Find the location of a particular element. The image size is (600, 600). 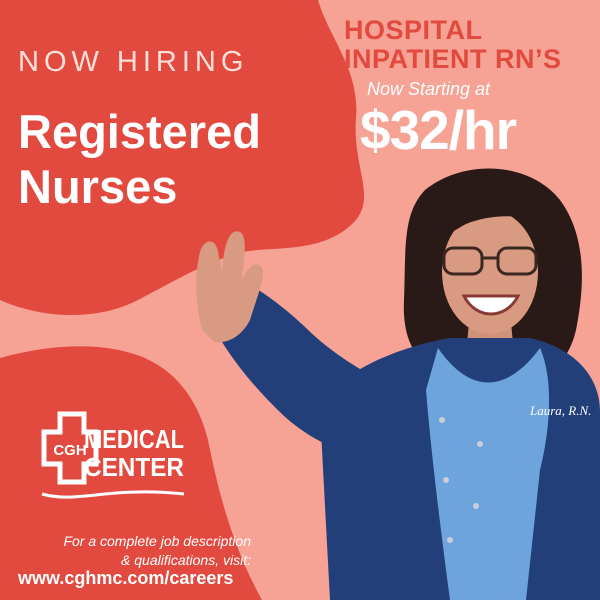

logo-swoosh is located at coordinates (113, 494).